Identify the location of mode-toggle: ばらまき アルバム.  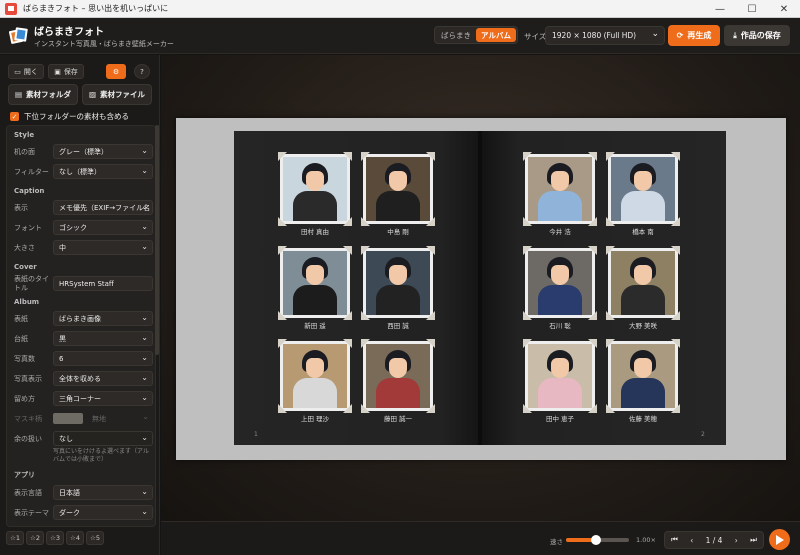
(476, 35).